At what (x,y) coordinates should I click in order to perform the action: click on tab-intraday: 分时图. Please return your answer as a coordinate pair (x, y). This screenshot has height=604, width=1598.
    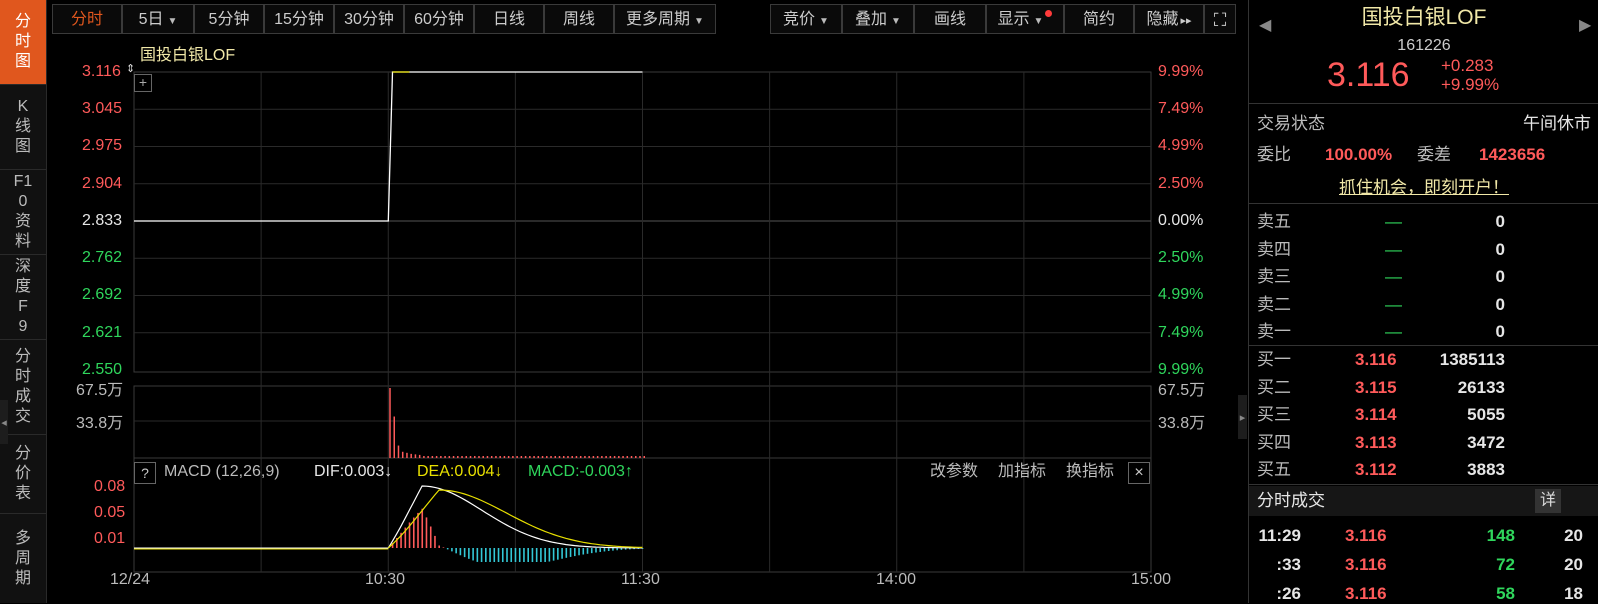
    Looking at the image, I should click on (23, 42).